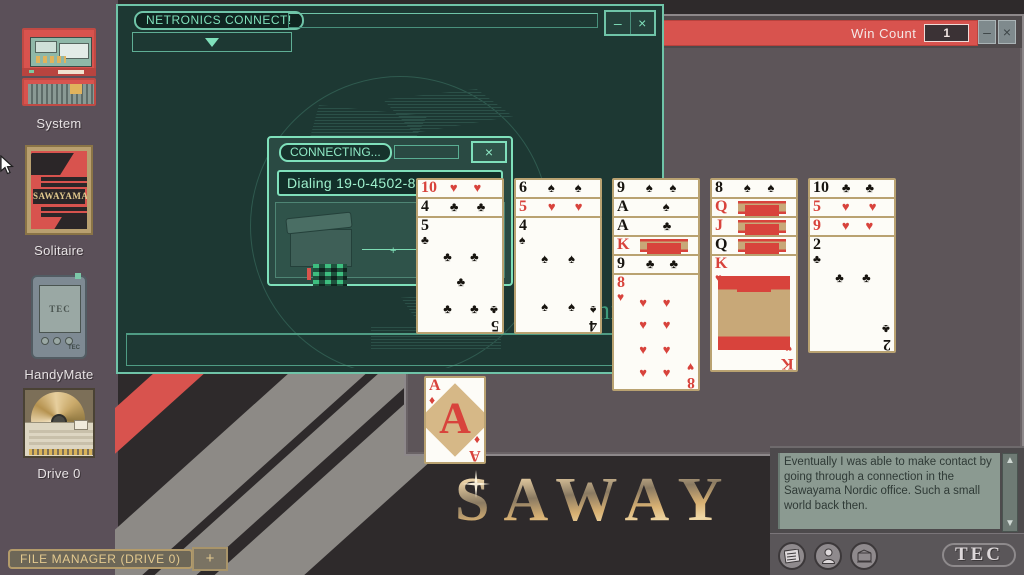  Describe the element at coordinates (621, 297) in the screenshot. I see `card-suit: ♥` at that location.